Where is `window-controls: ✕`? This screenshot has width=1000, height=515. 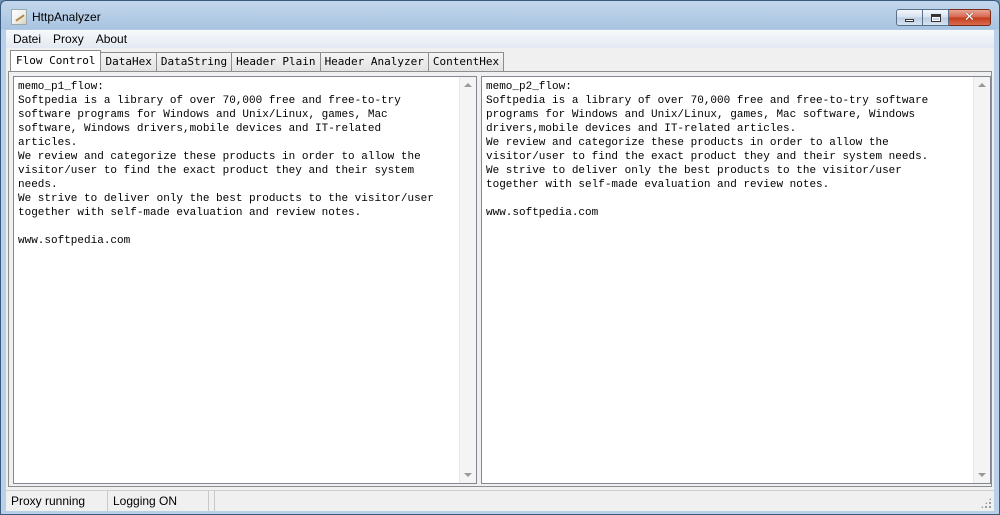
window-controls: ✕ is located at coordinates (943, 17).